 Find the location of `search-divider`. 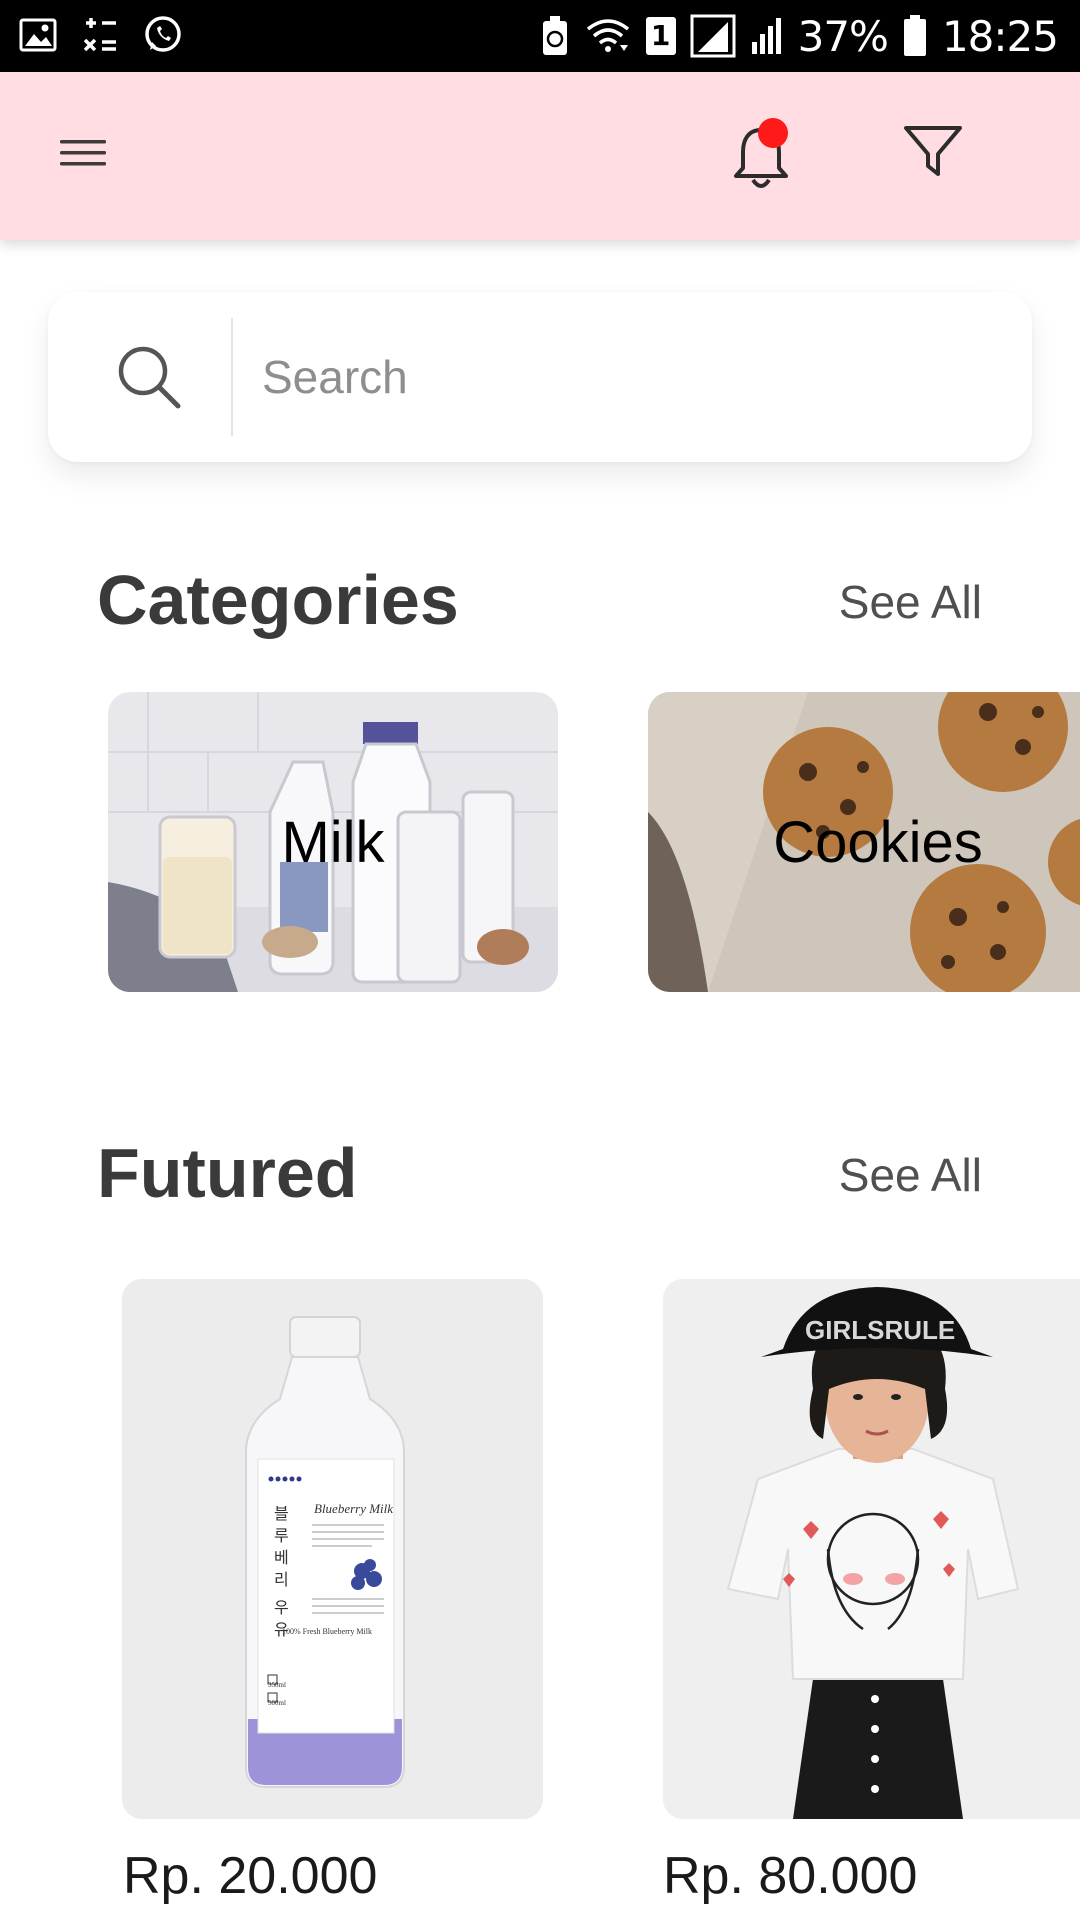

search-divider is located at coordinates (232, 377).